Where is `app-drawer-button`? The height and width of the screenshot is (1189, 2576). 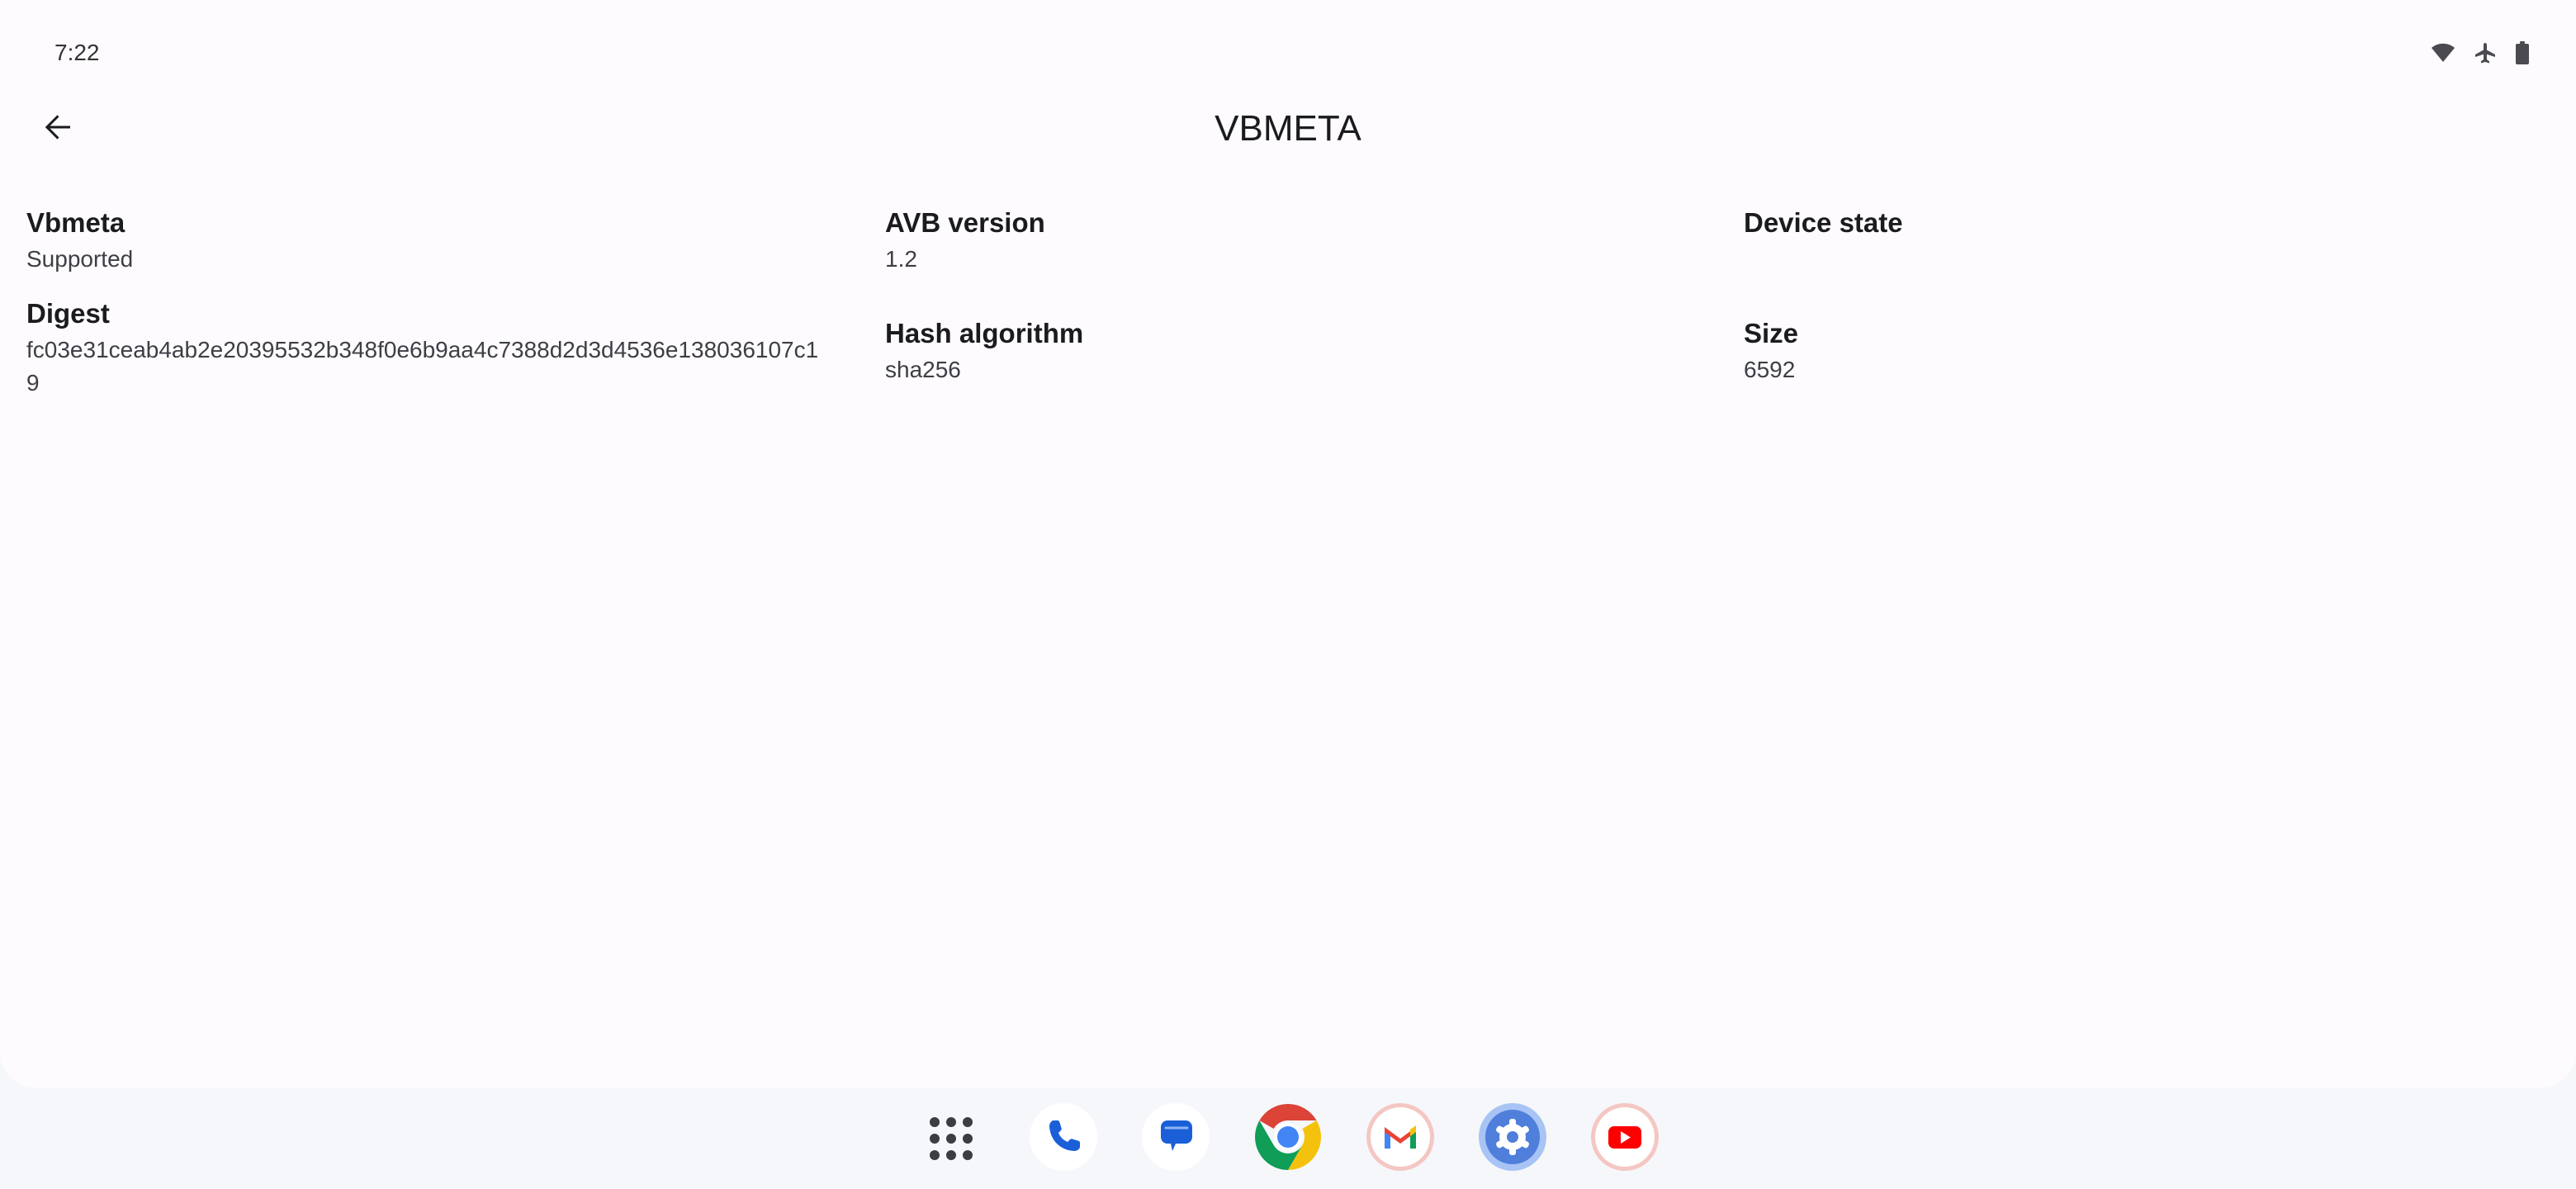
app-drawer-button is located at coordinates (951, 1138).